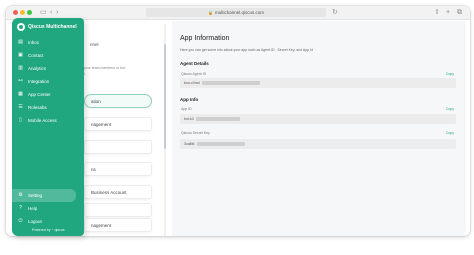 This screenshot has height=255, width=474. Describe the element at coordinates (118, 124) in the screenshot. I see `settings-card-agent-management: nagement` at that location.